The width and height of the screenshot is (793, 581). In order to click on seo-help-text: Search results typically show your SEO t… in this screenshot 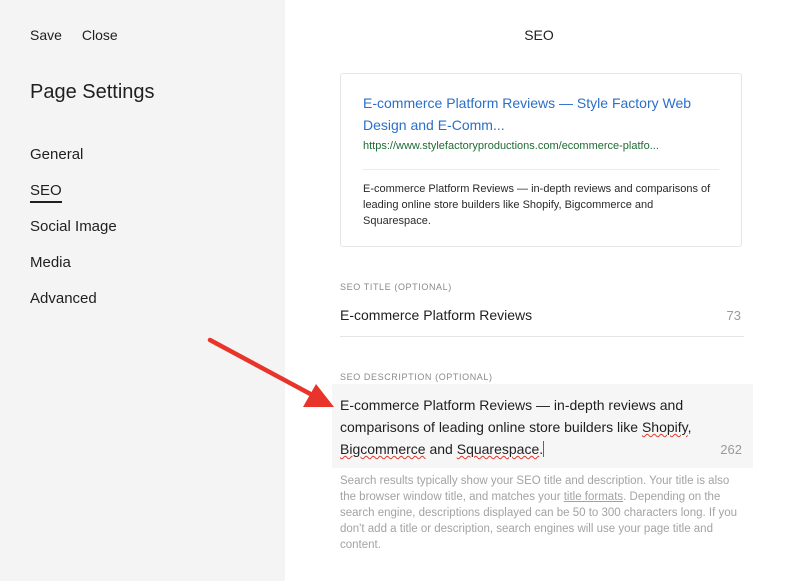, I will do `click(542, 513)`.